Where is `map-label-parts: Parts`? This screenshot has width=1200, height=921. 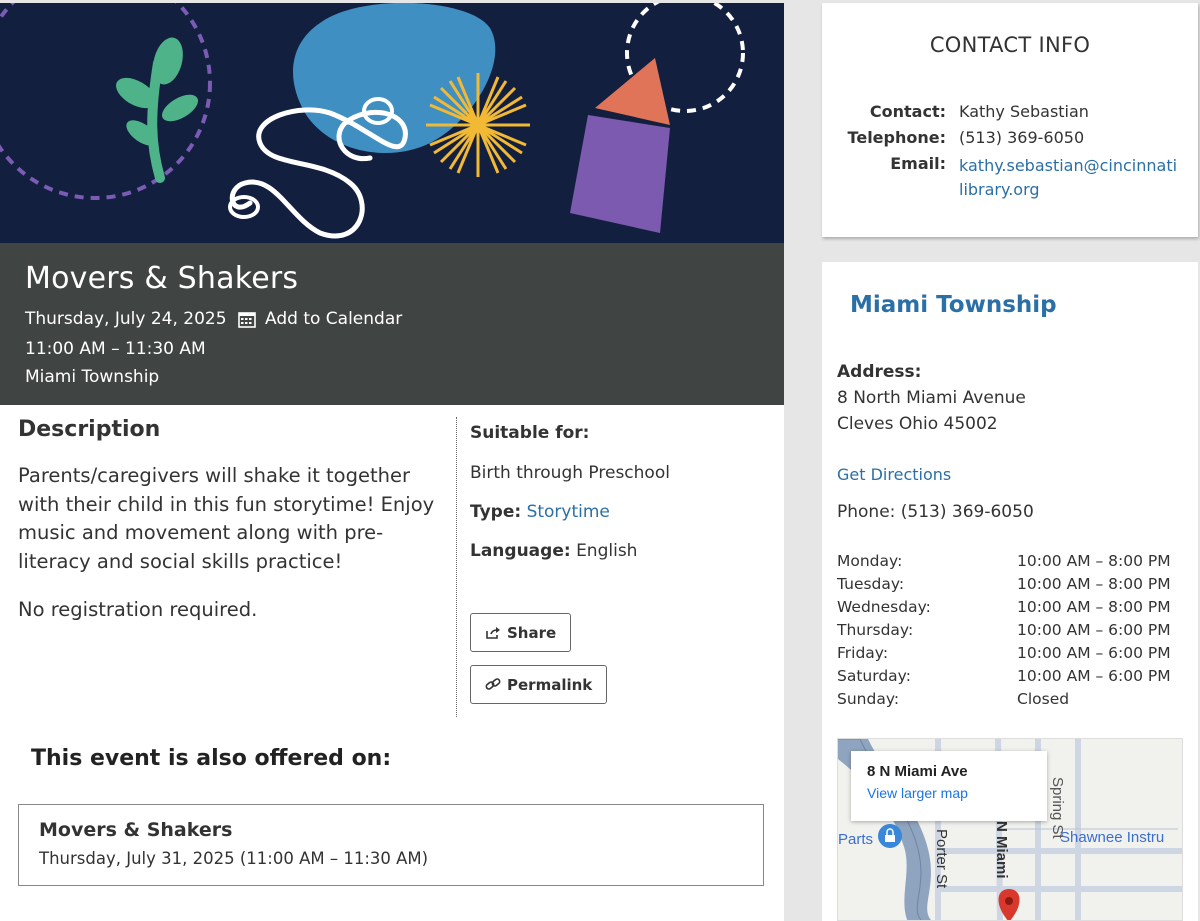 map-label-parts: Parts is located at coordinates (856, 839).